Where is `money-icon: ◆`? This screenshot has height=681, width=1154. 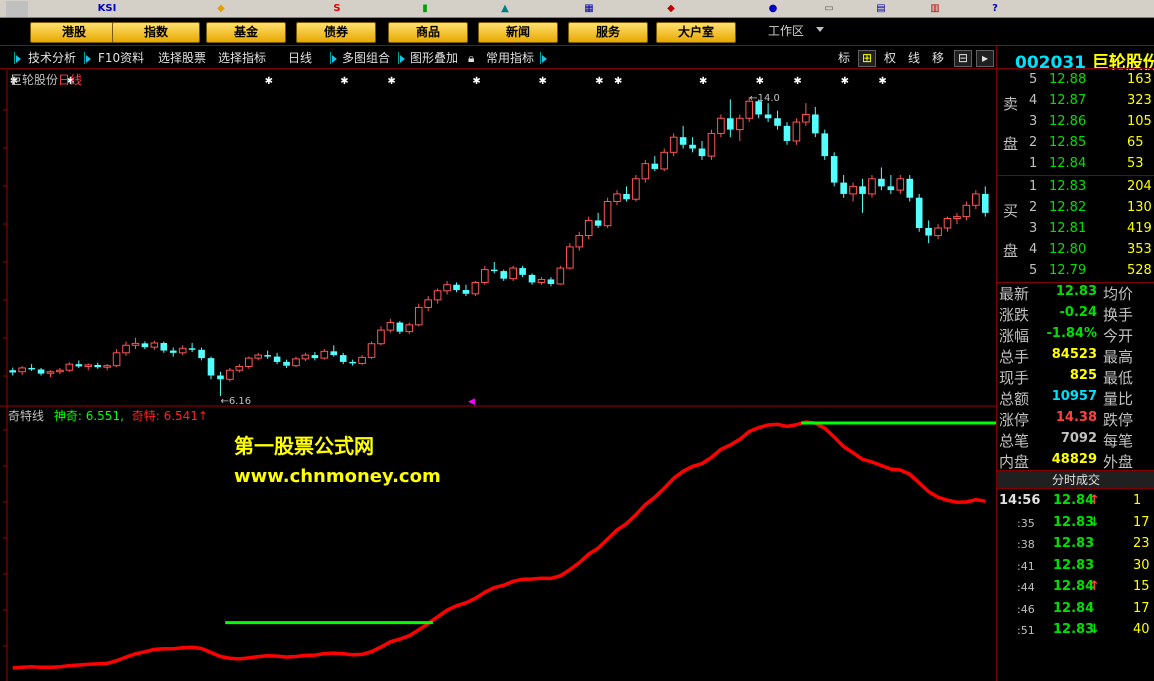 money-icon: ◆ is located at coordinates (671, 9).